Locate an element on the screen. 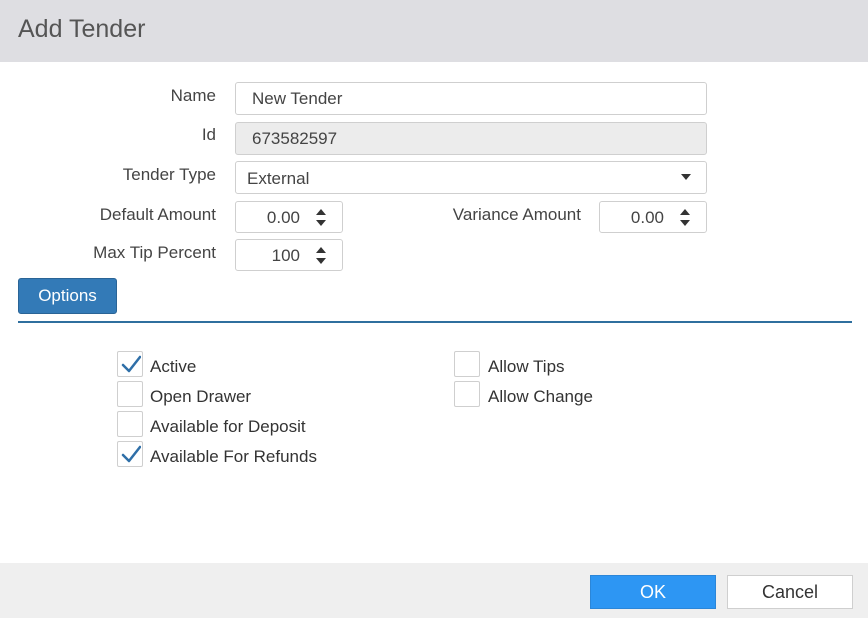 The image size is (868, 618). chevron-down-icon is located at coordinates (686, 177).